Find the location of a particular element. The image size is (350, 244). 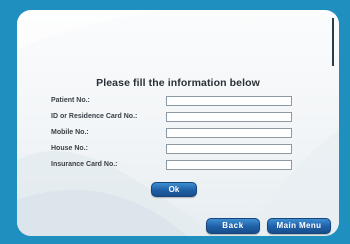

id-card-no-label: ID or Residence Card No.: is located at coordinates (94, 116).